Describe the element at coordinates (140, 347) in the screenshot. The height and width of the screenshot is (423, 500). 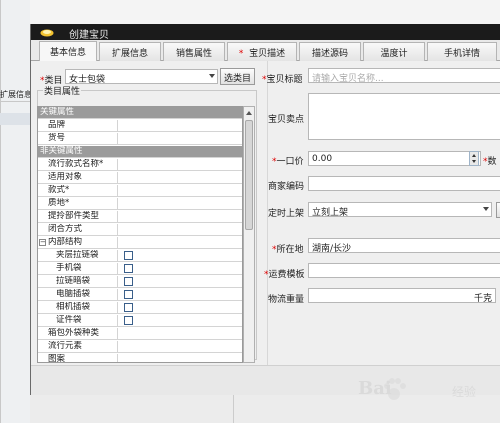
I see `attribute-row: 流行元素` at that location.